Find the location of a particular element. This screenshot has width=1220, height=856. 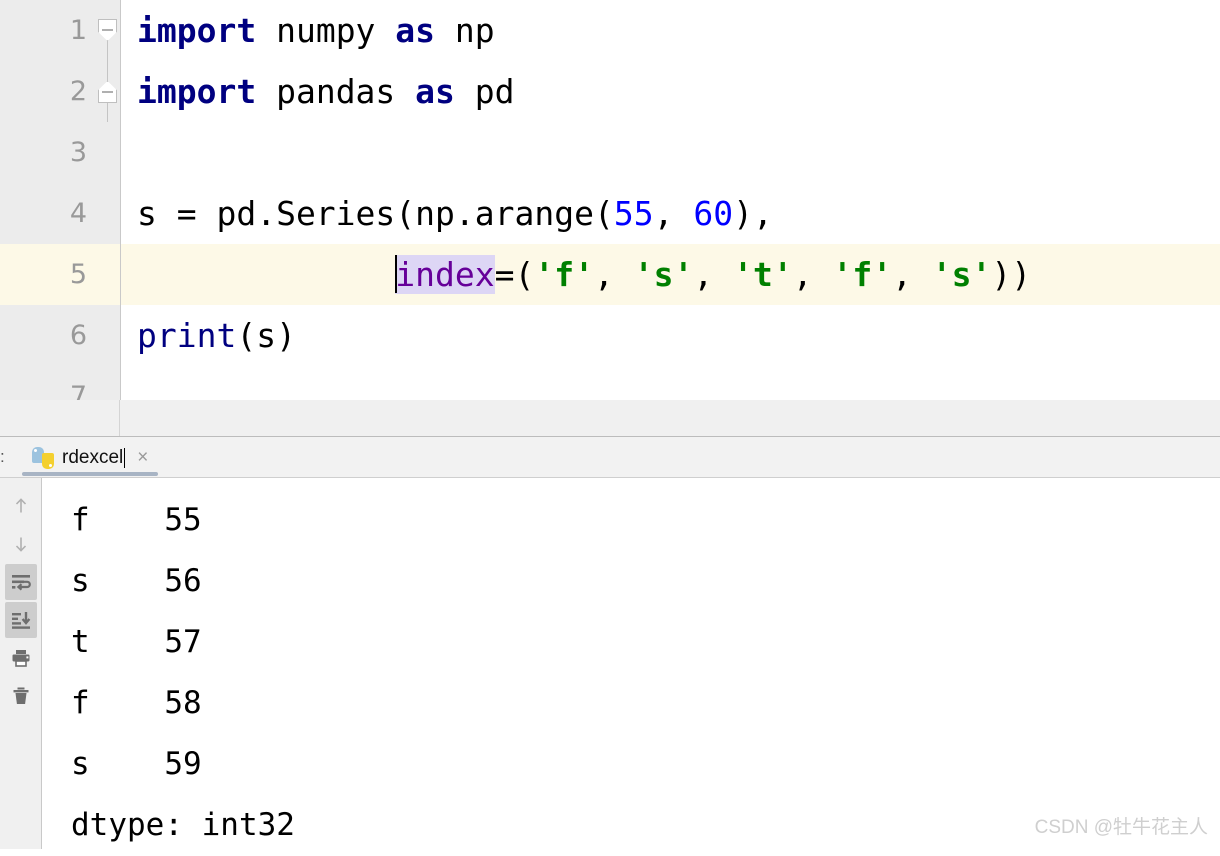

code-line-text: import pandas as pd is located at coordinates (670, 91).